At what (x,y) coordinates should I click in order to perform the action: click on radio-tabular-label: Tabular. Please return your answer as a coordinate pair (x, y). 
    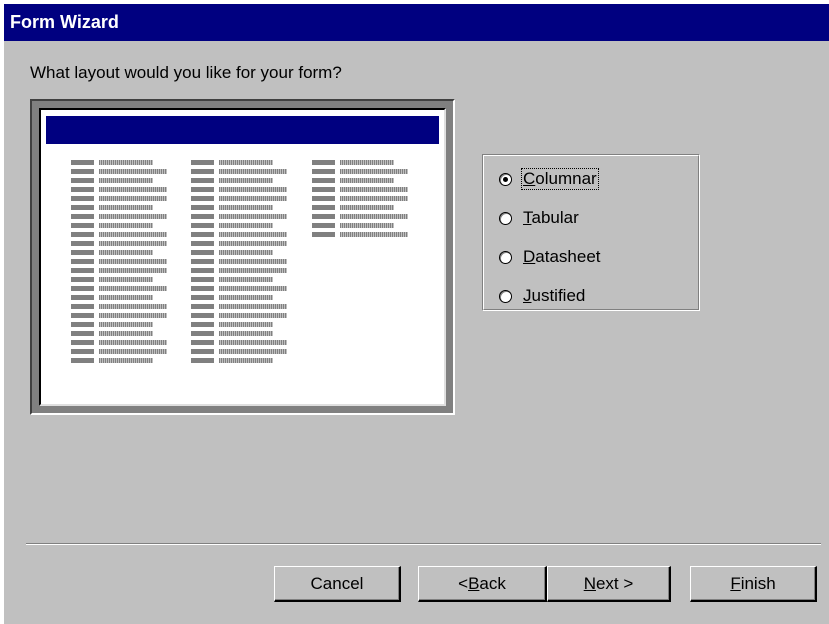
    Looking at the image, I should click on (551, 217).